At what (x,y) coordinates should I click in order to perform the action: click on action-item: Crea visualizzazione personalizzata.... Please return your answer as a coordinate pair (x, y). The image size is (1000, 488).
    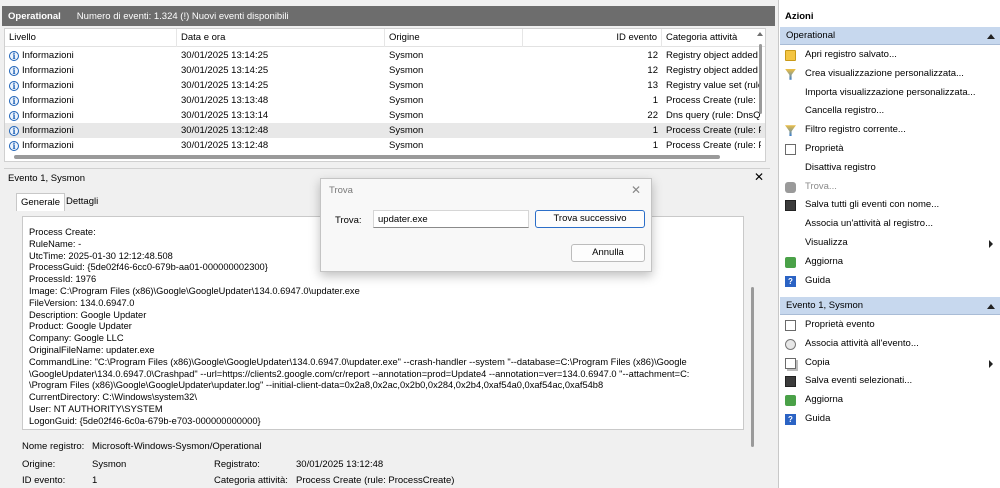
    Looking at the image, I should click on (890, 74).